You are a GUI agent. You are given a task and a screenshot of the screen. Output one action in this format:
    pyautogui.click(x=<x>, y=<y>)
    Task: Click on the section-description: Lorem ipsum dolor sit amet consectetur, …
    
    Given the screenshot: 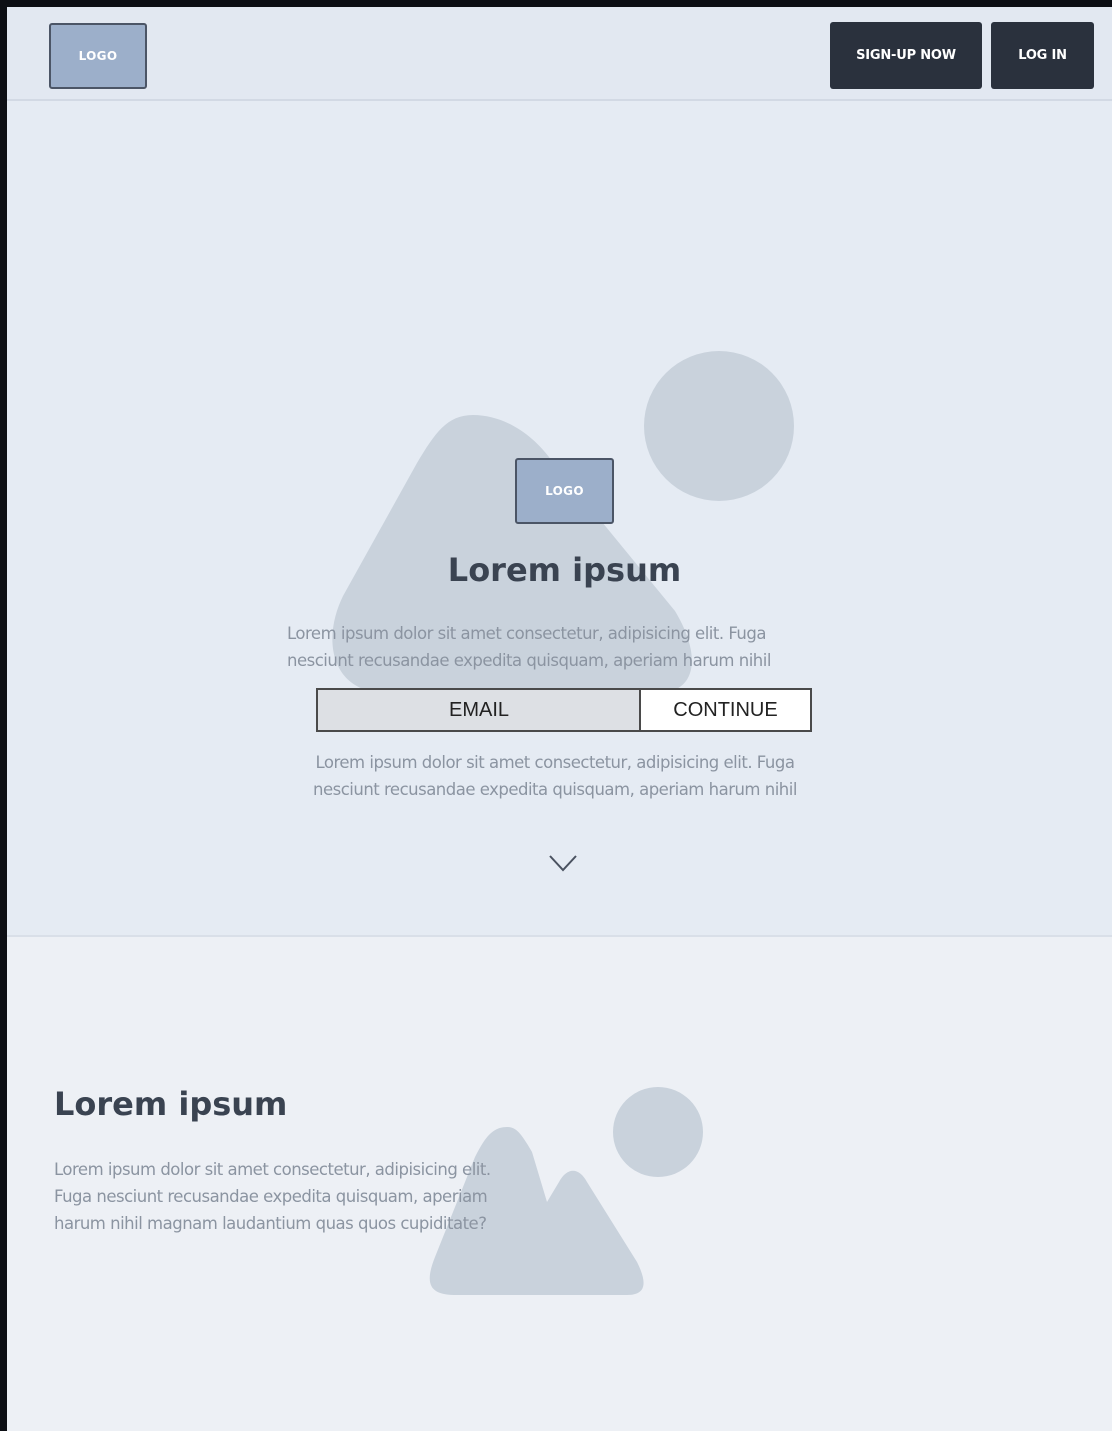 What is the action you would take?
    pyautogui.click(x=289, y=1196)
    